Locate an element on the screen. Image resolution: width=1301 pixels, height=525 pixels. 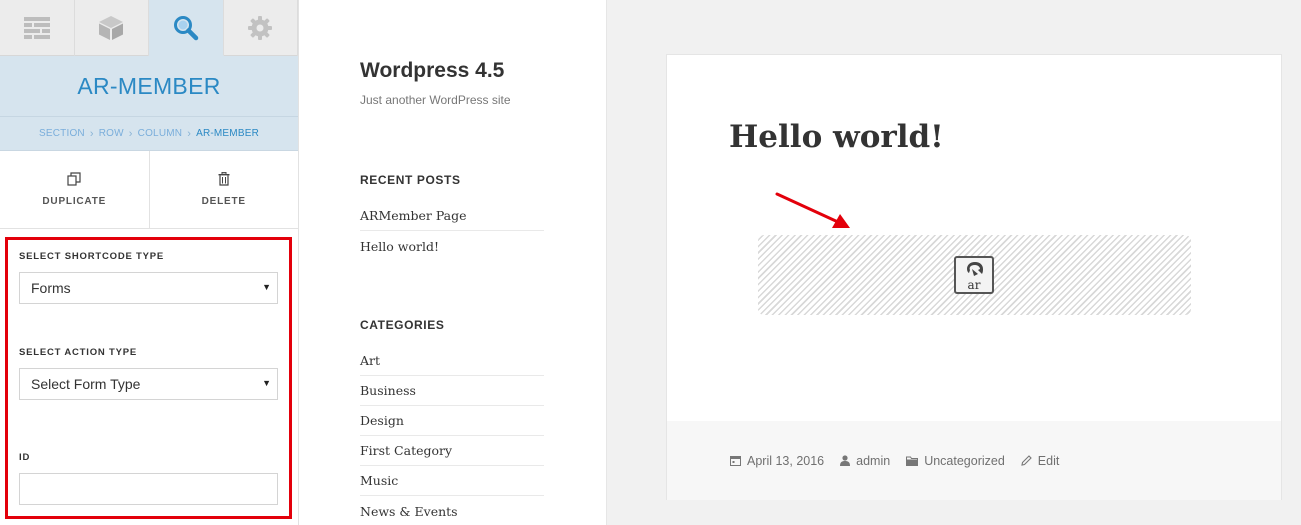
category-item: News & Events is located at coordinates (452, 510).